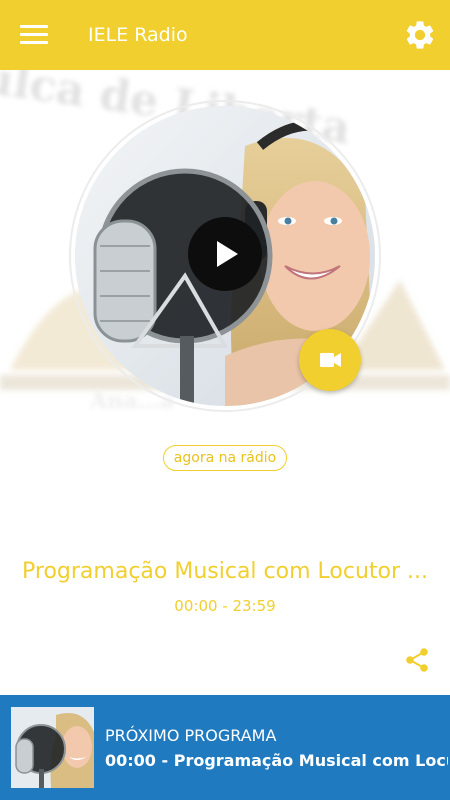 The height and width of the screenshot is (800, 450). I want to click on share-icon, so click(417, 660).